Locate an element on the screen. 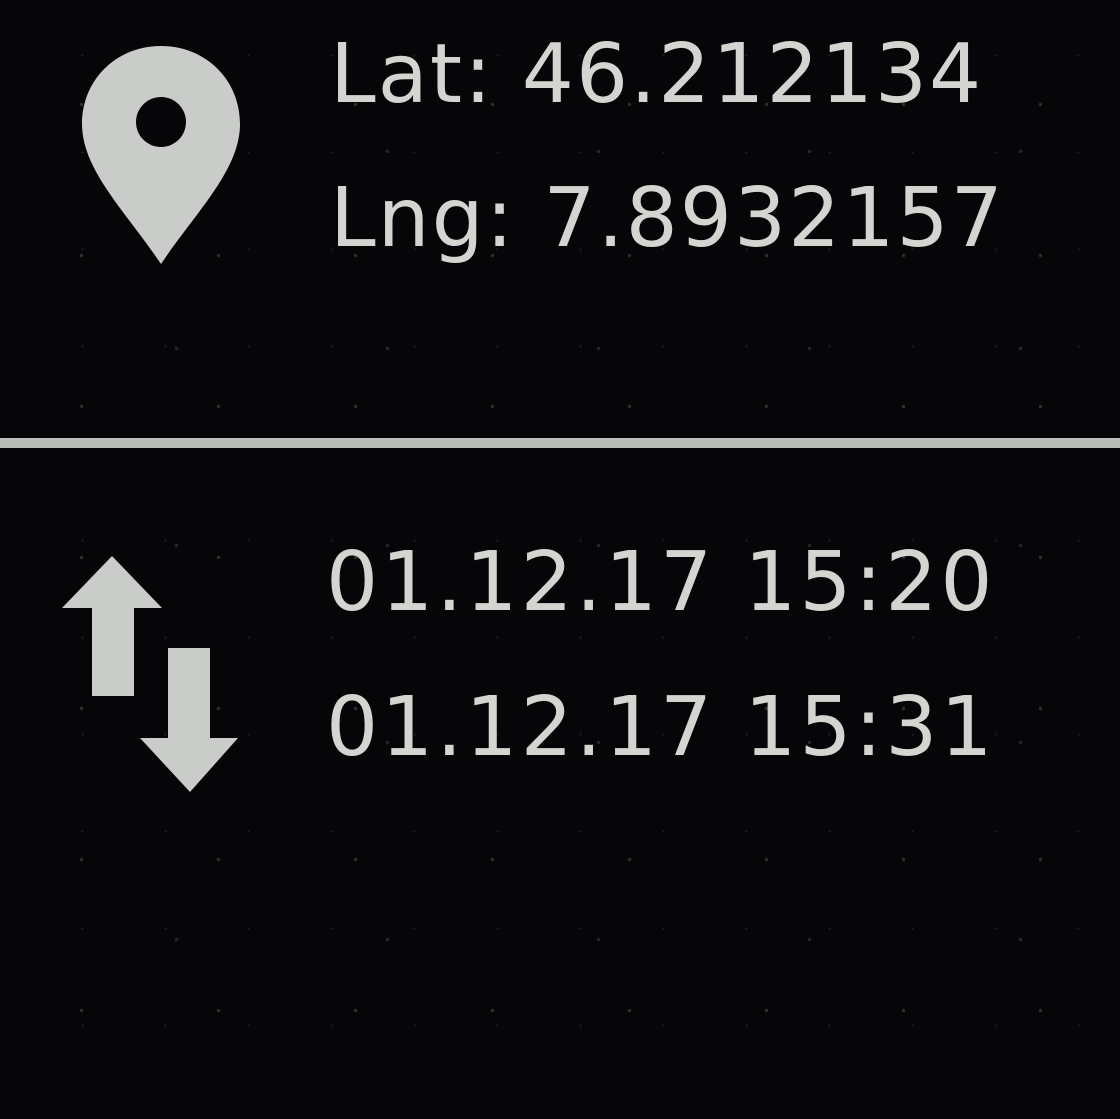 Image resolution: width=1120 pixels, height=1119 pixels. download-timestamp: 01.12.17 15:31 is located at coordinates (661, 727).